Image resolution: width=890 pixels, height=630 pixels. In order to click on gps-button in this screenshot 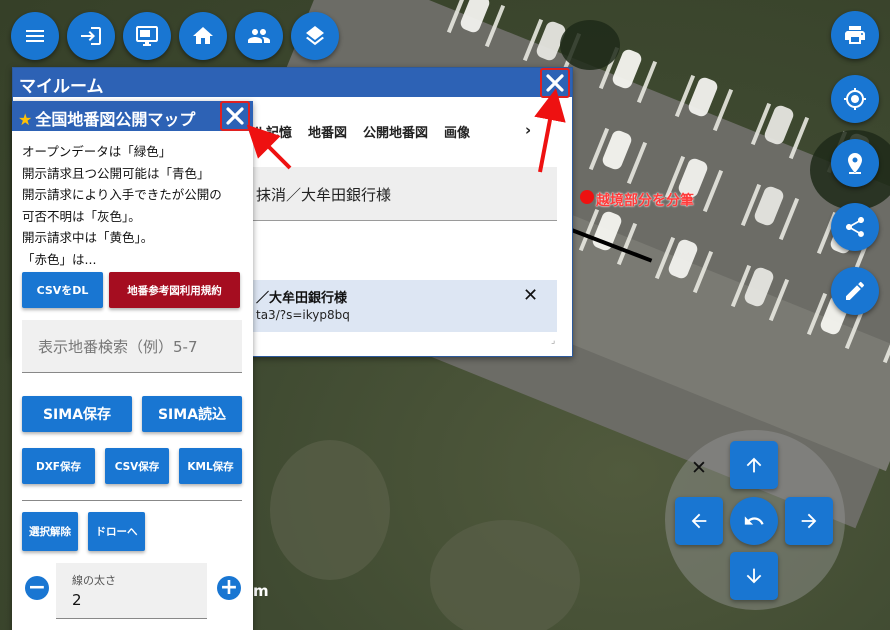, I will do `click(855, 99)`.